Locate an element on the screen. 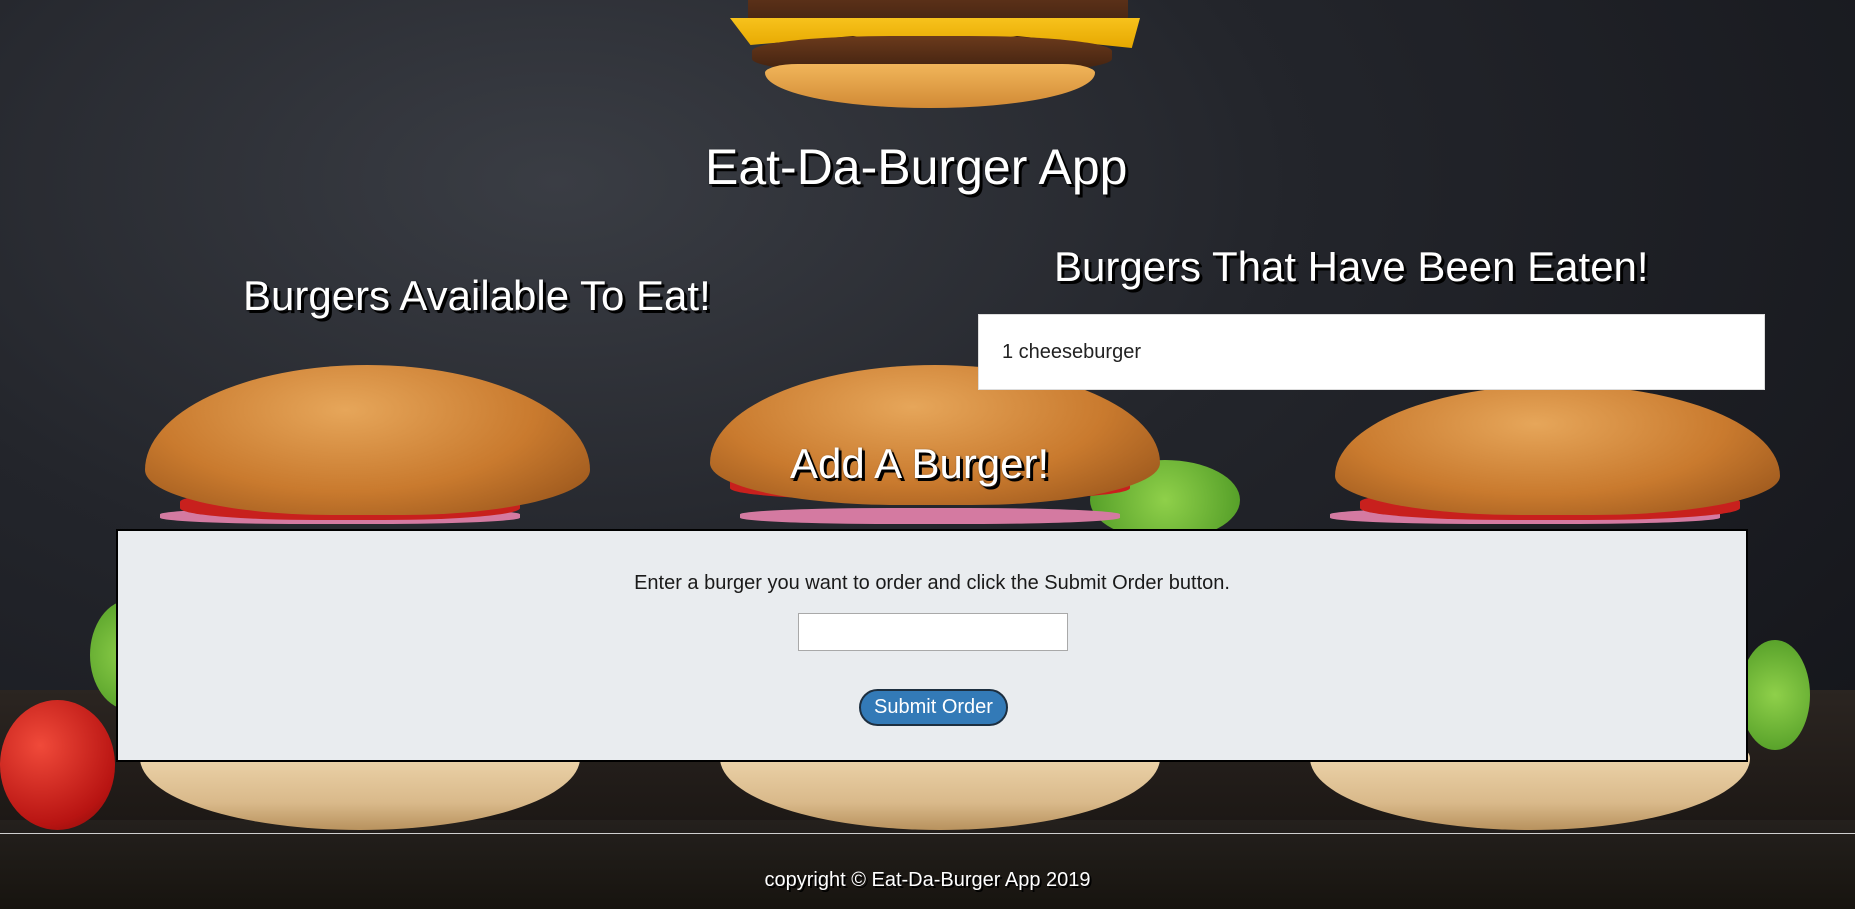 The image size is (1855, 909). copyright-text: copyright © Eat-Da-Burger App 2019 is located at coordinates (927, 880).